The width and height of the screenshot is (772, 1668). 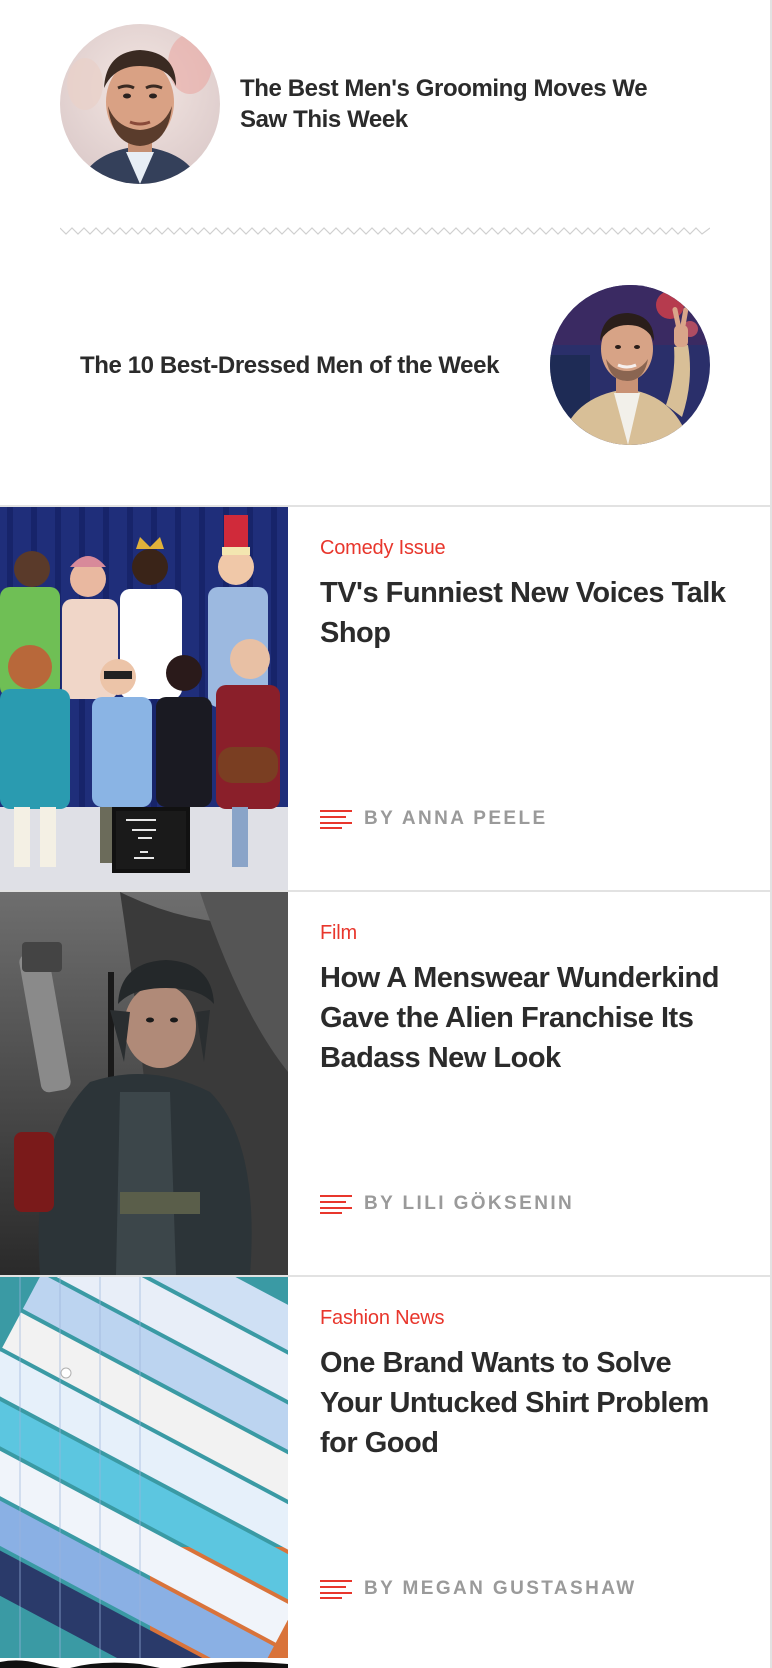 I want to click on folded-shirts-image, so click(x=144, y=1472).